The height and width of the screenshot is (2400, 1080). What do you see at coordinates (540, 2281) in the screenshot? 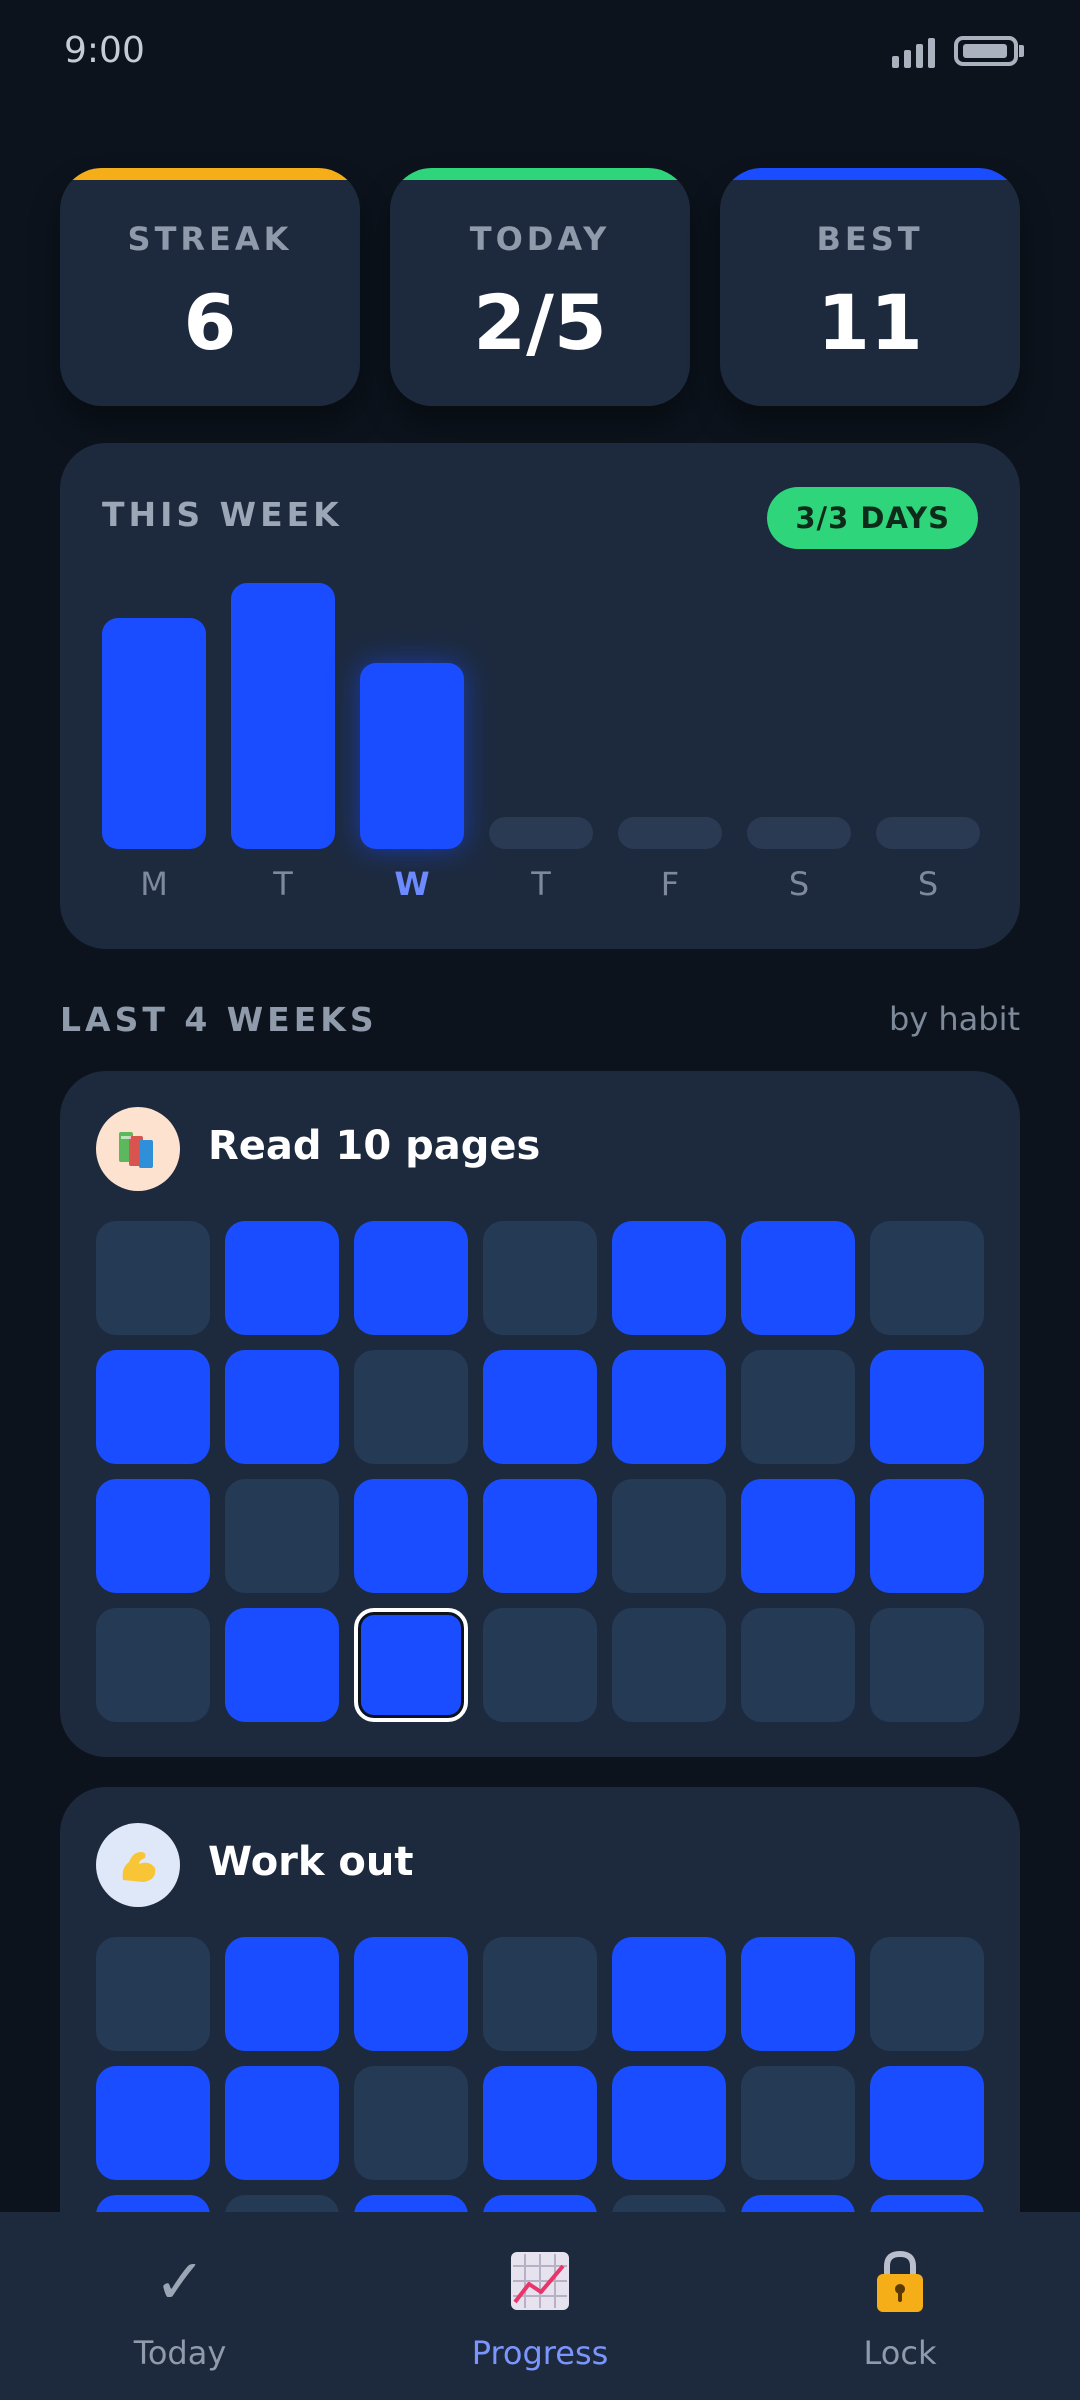
I see `chart-icon` at bounding box center [540, 2281].